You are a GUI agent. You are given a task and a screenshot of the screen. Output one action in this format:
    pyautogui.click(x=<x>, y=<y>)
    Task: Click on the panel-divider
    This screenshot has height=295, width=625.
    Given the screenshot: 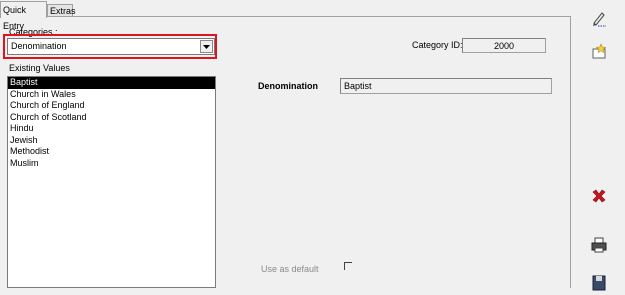 What is the action you would take?
    pyautogui.click(x=570, y=152)
    